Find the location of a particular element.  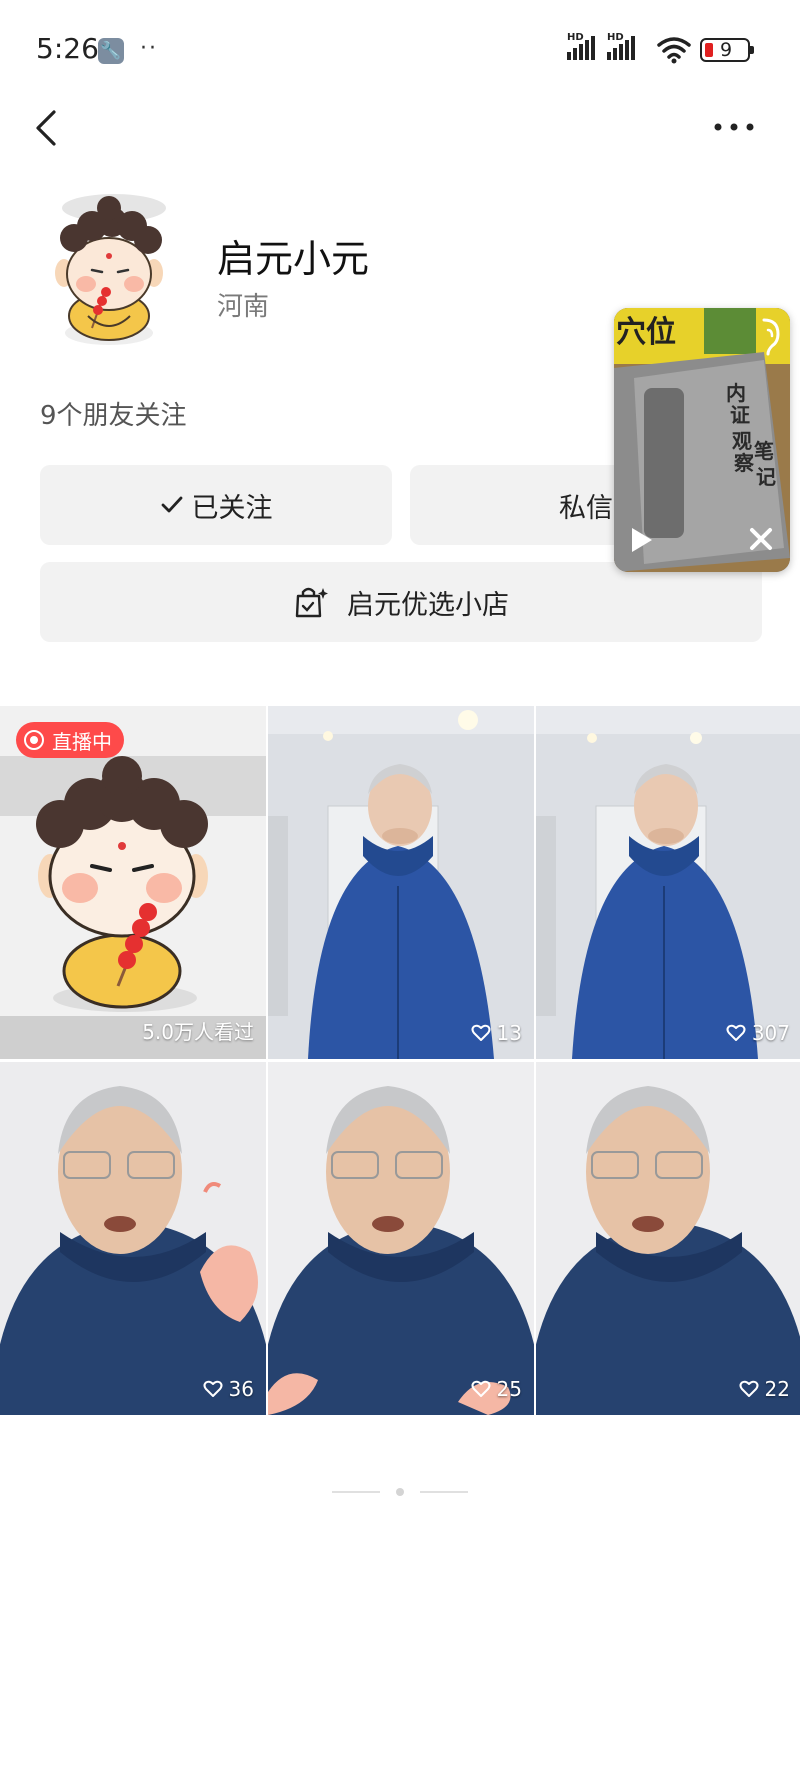

likes-count: 25 is located at coordinates (496, 1389).